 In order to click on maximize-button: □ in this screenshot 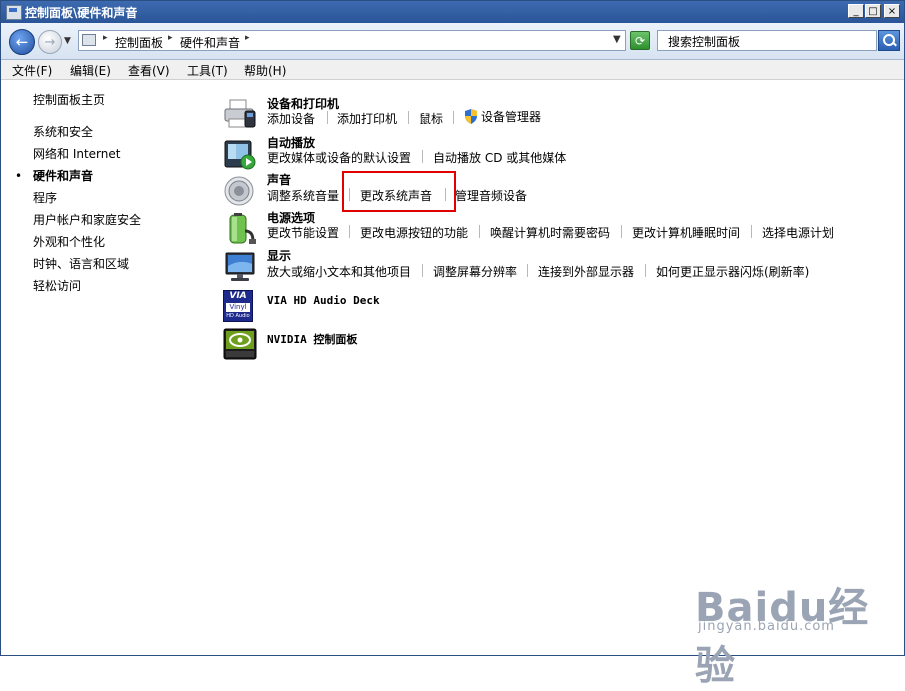, I will do `click(873, 11)`.